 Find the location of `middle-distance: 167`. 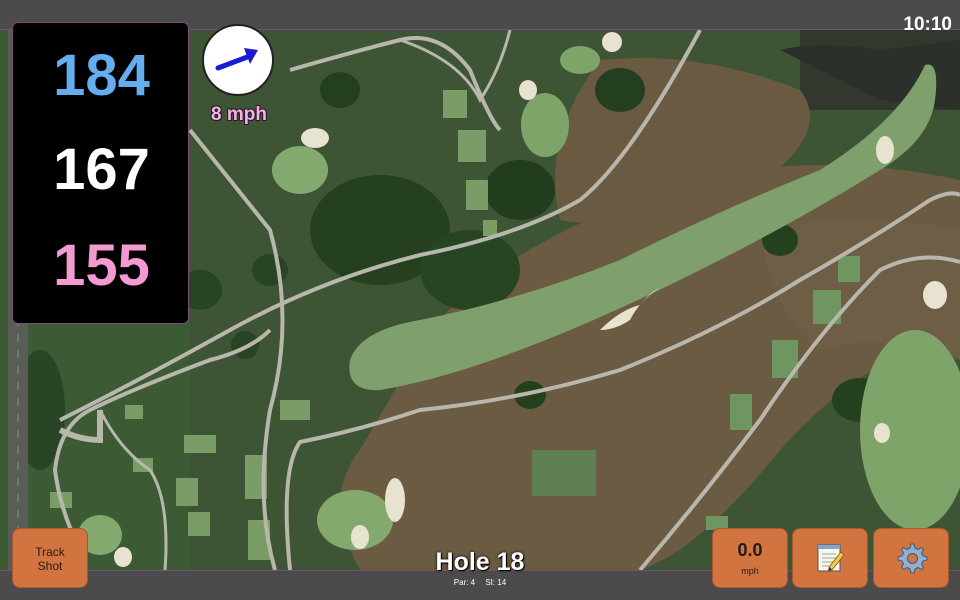

middle-distance: 167 is located at coordinates (101, 169).